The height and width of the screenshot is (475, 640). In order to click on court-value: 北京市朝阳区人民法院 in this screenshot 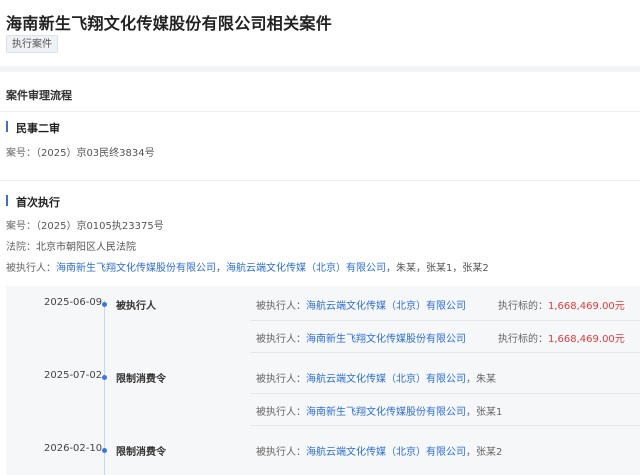, I will do `click(86, 247)`.